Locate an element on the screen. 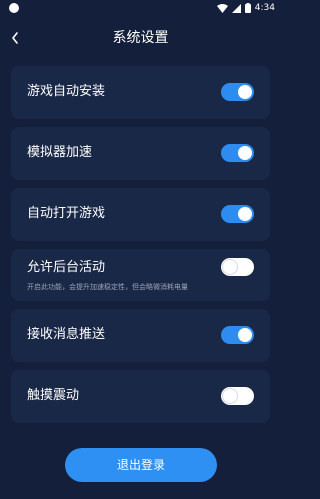  background-activity-toggle is located at coordinates (237, 267).